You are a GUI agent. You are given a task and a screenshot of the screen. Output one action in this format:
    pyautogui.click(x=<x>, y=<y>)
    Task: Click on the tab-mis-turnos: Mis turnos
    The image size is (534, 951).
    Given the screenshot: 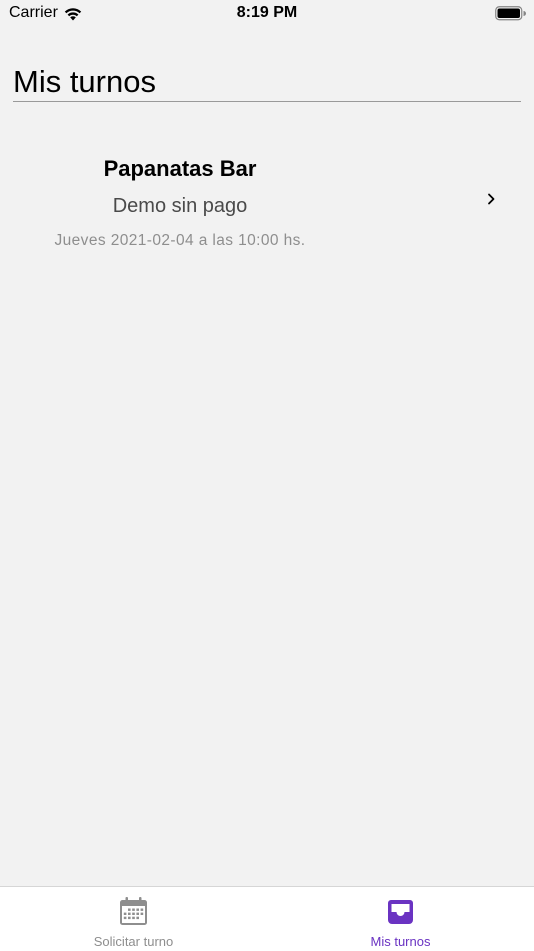 What is the action you would take?
    pyautogui.click(x=400, y=919)
    